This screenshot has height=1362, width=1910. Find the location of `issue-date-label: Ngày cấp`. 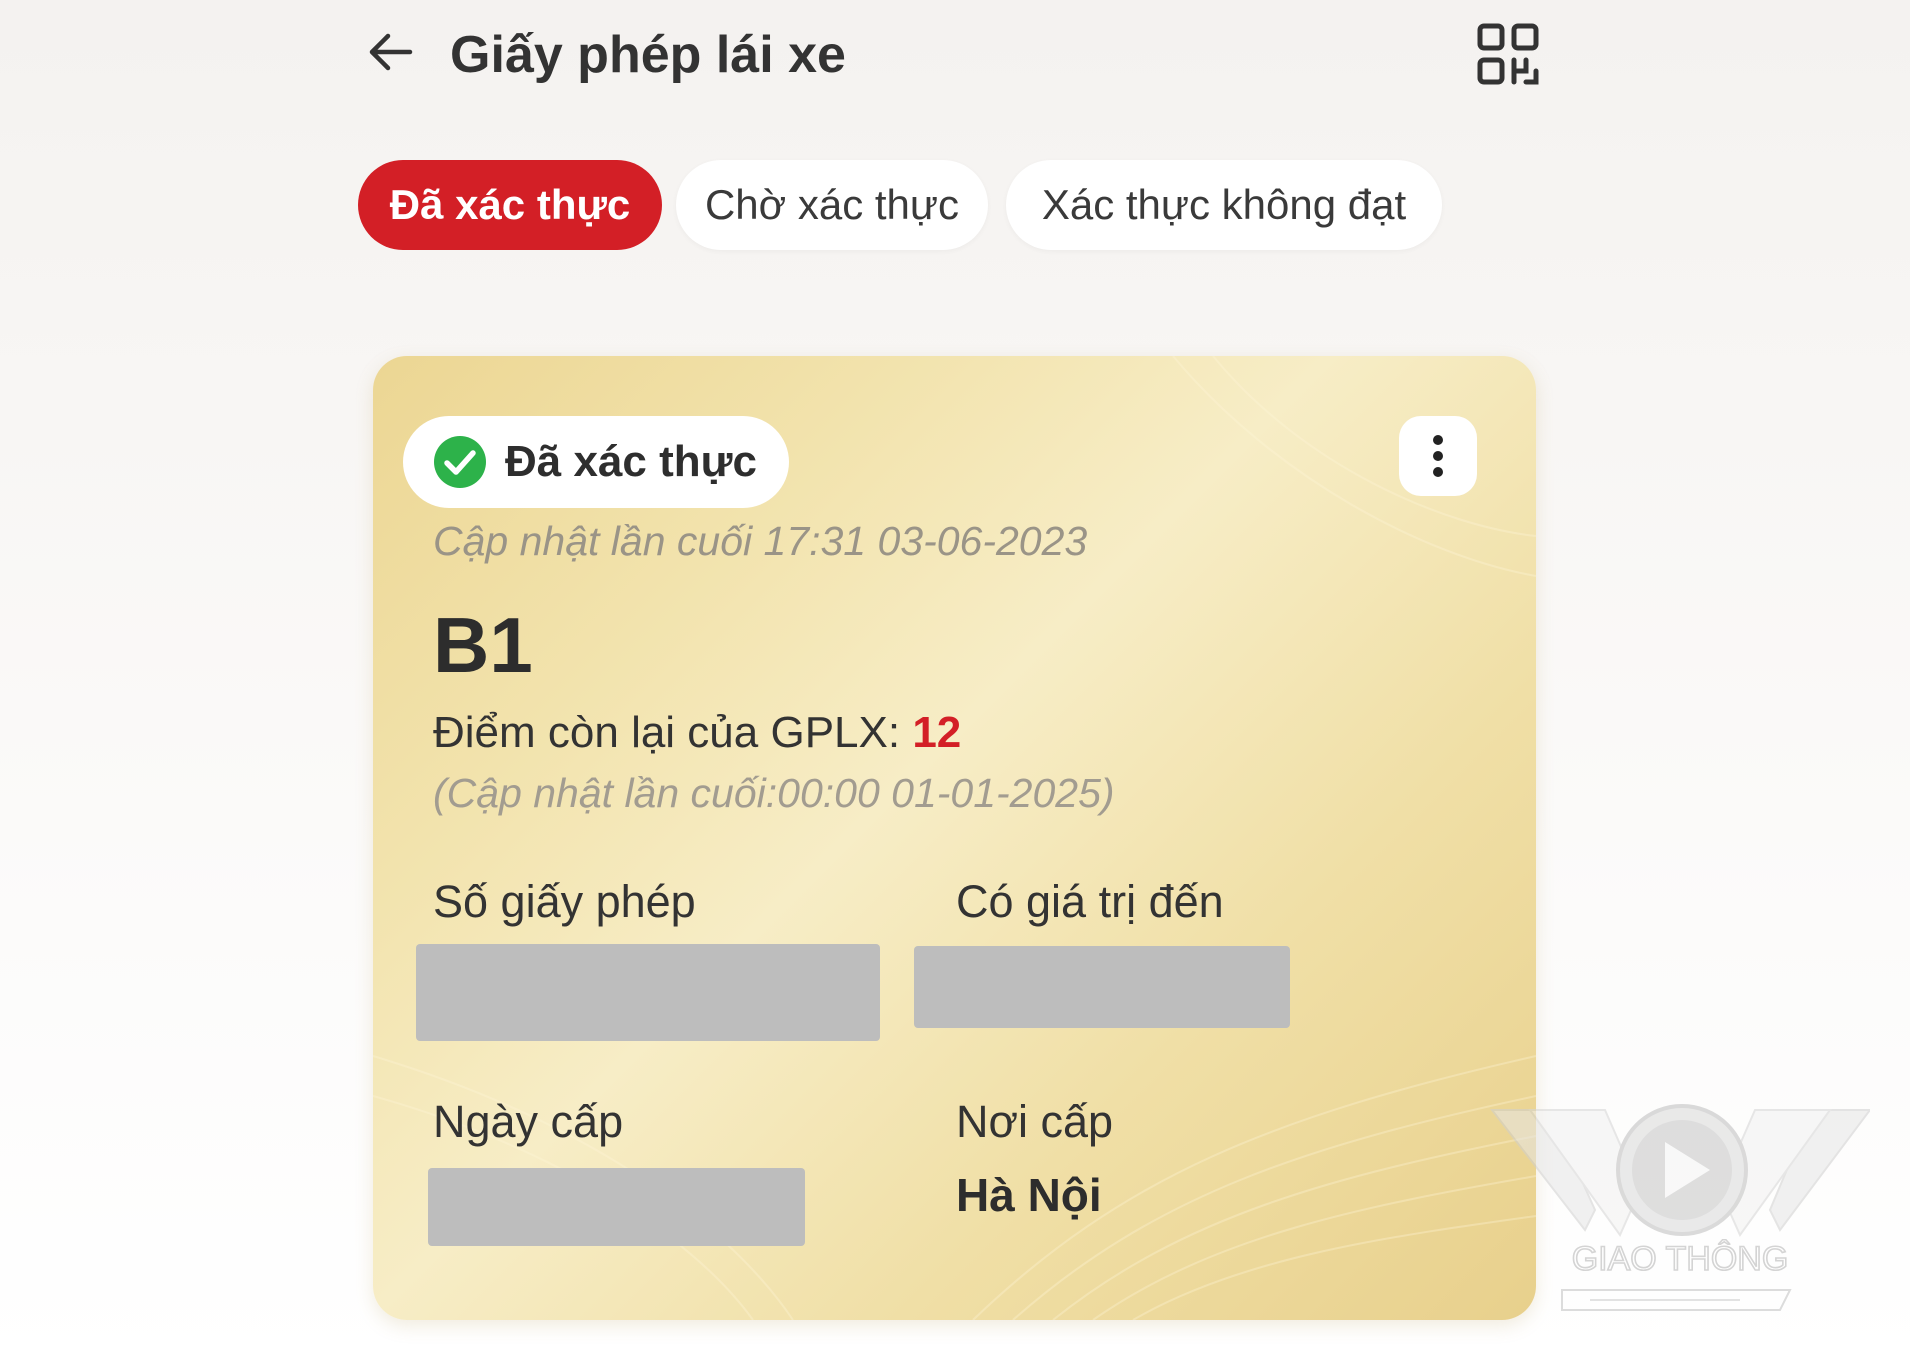

issue-date-label: Ngày cấp is located at coordinates (528, 1121).